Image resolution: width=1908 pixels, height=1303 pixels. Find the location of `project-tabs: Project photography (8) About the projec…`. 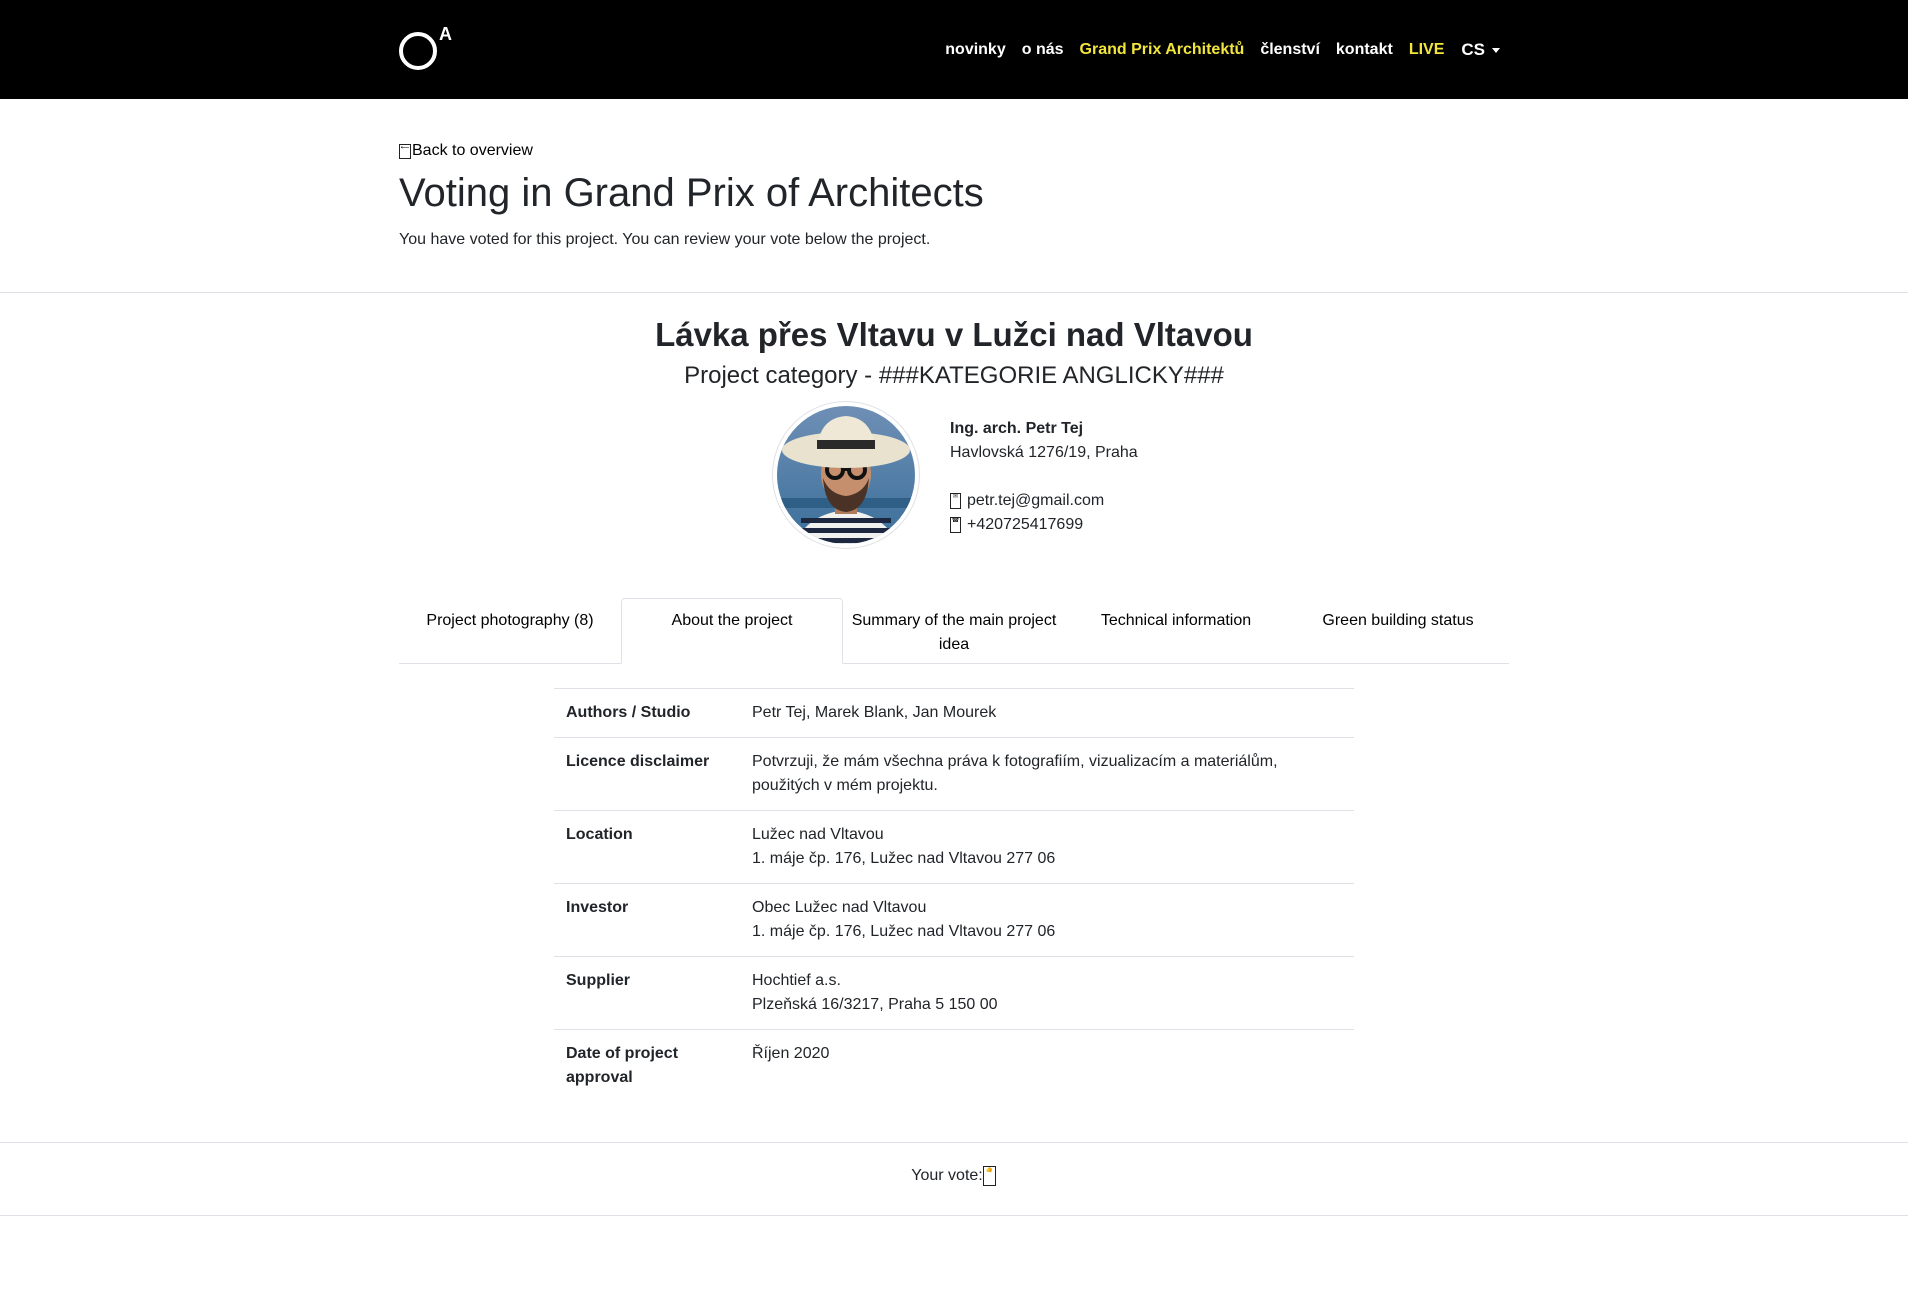

project-tabs: Project photography (8) About the projec… is located at coordinates (954, 631).